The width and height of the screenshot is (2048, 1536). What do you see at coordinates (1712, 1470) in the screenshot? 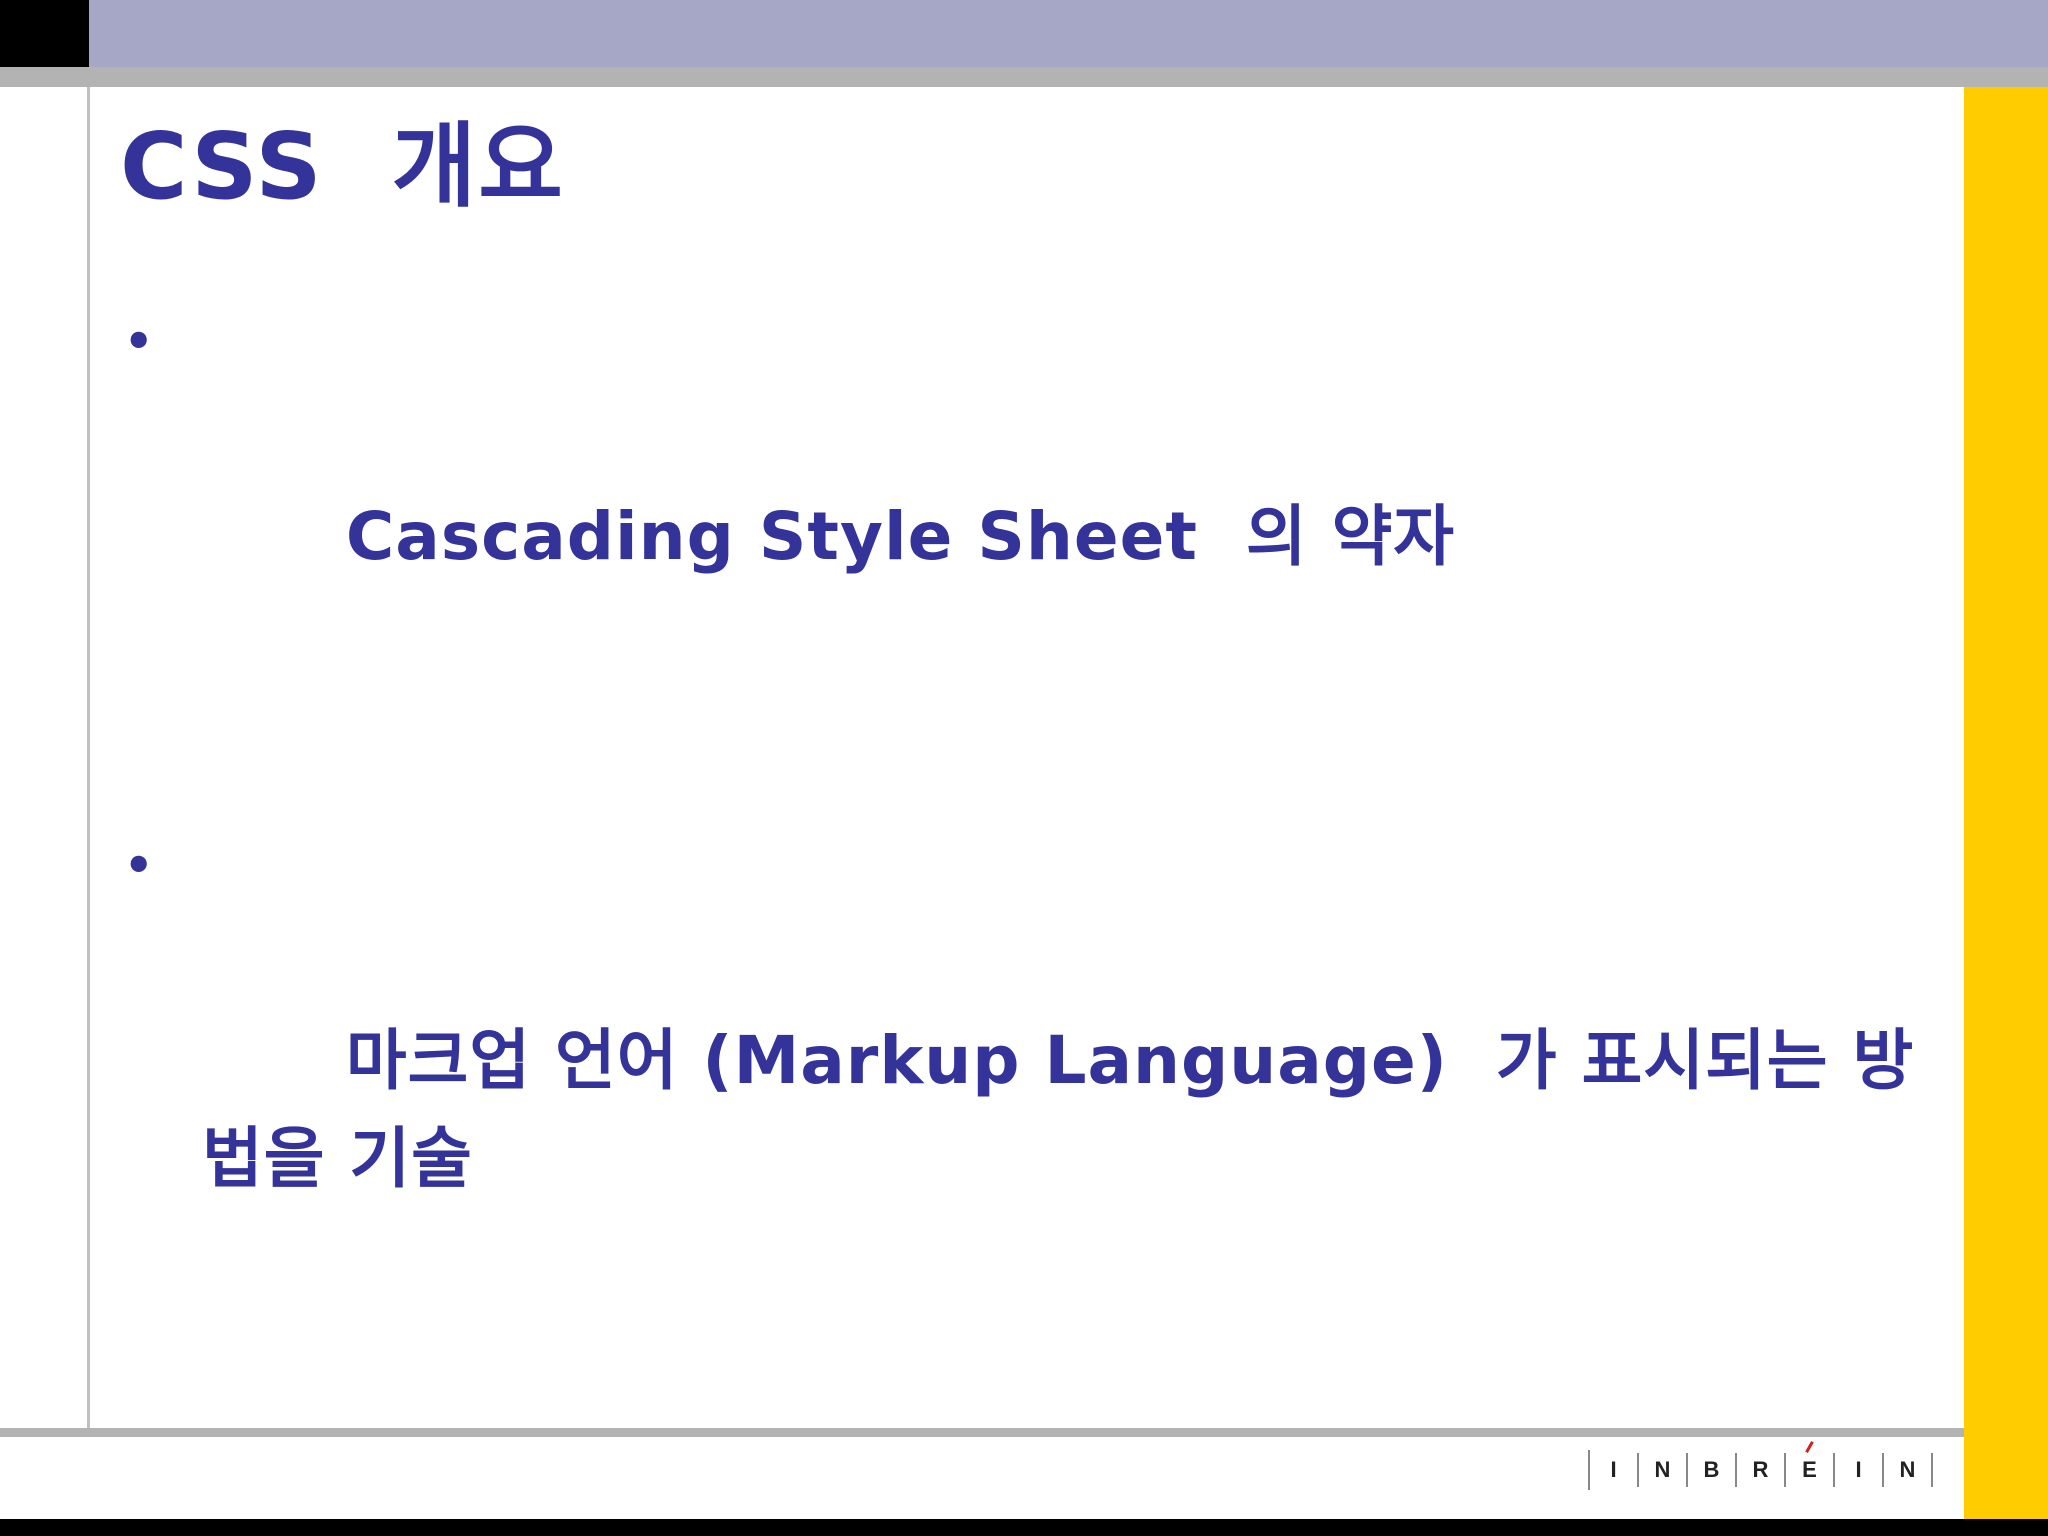
I see `logo-letter: B` at bounding box center [1712, 1470].